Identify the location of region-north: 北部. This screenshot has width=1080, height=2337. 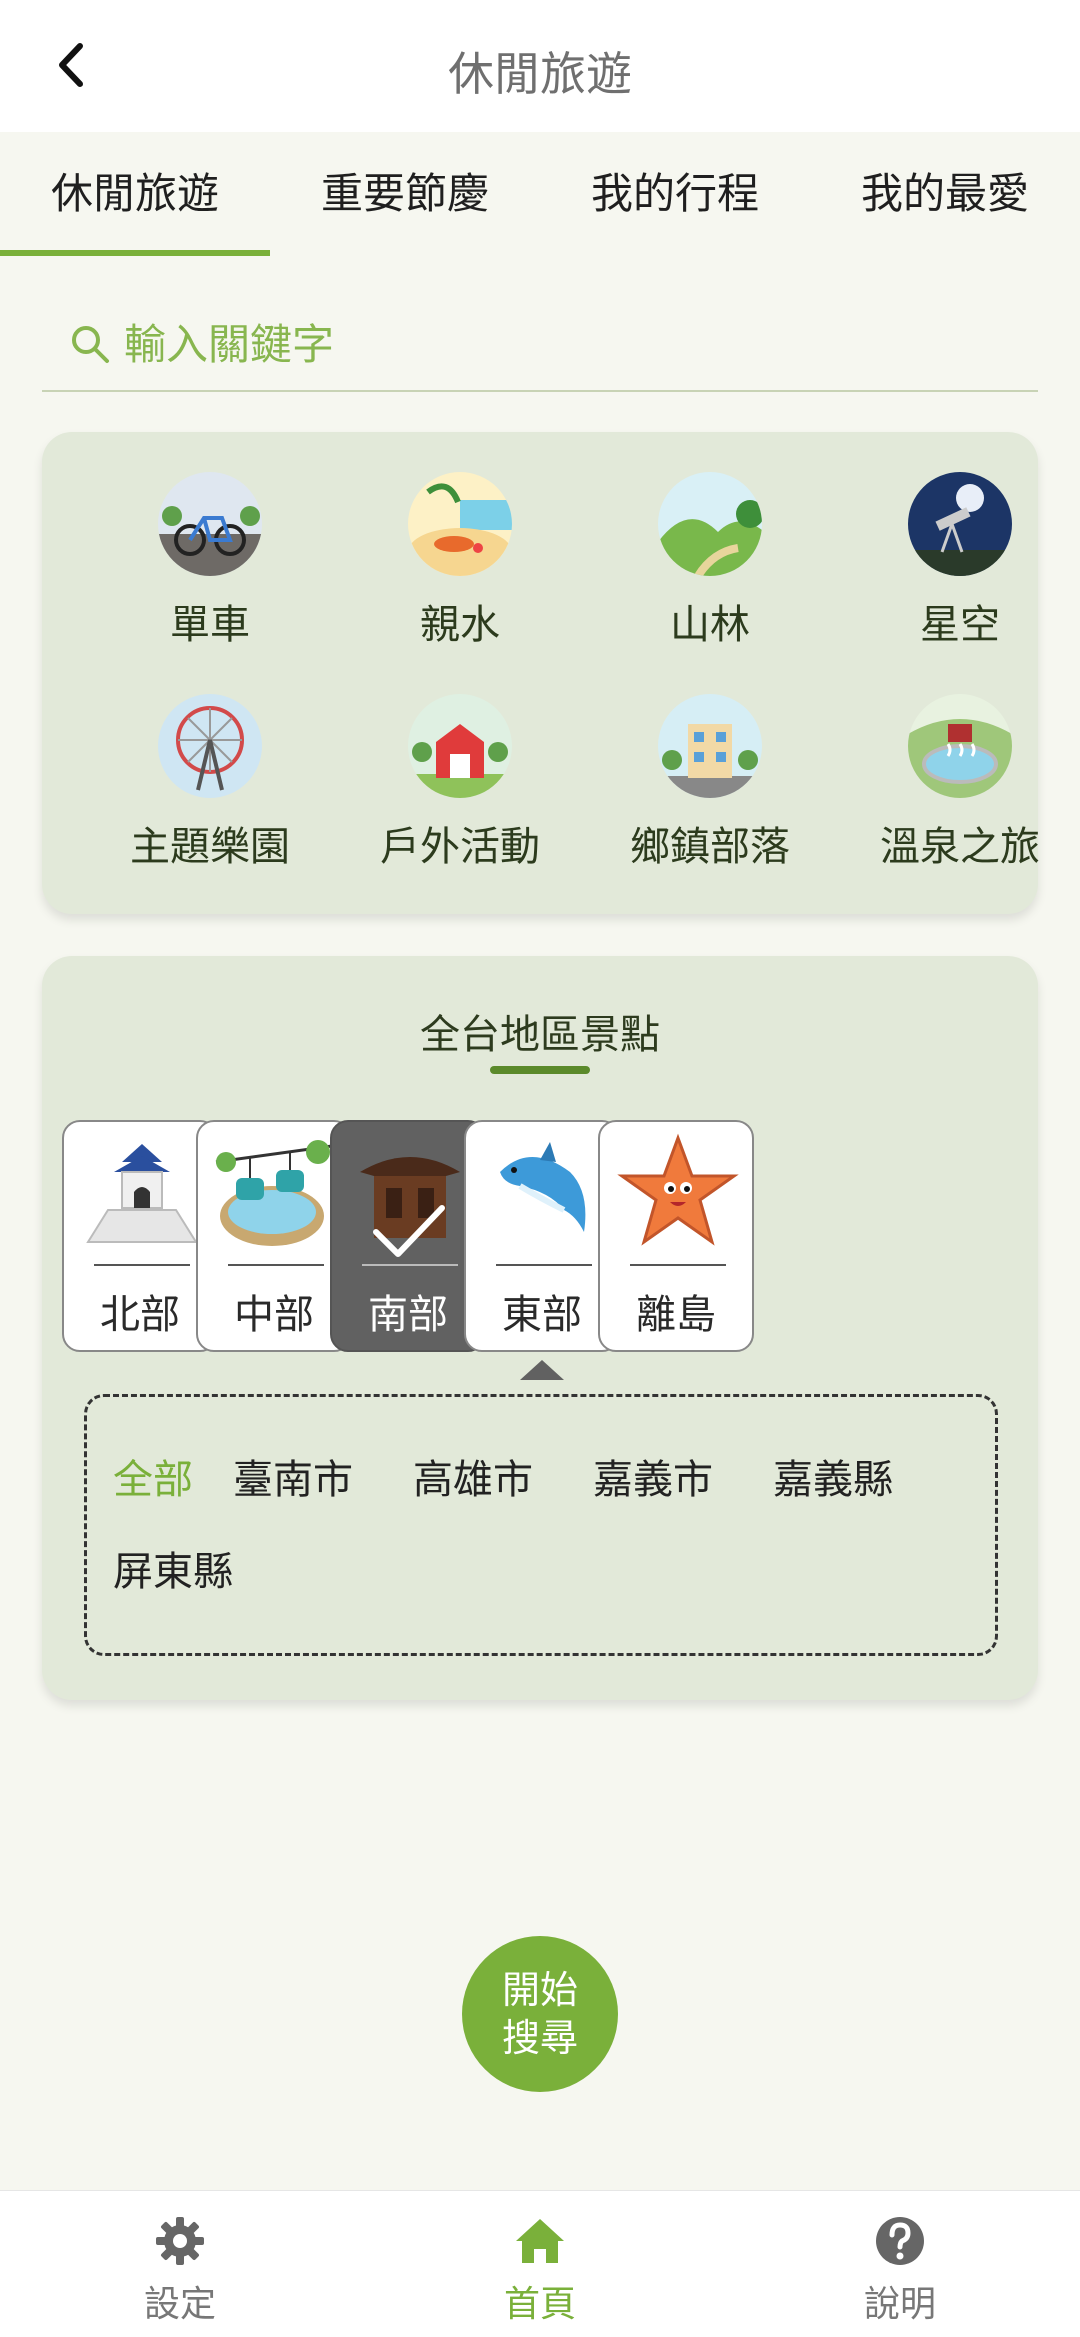
(140, 1236).